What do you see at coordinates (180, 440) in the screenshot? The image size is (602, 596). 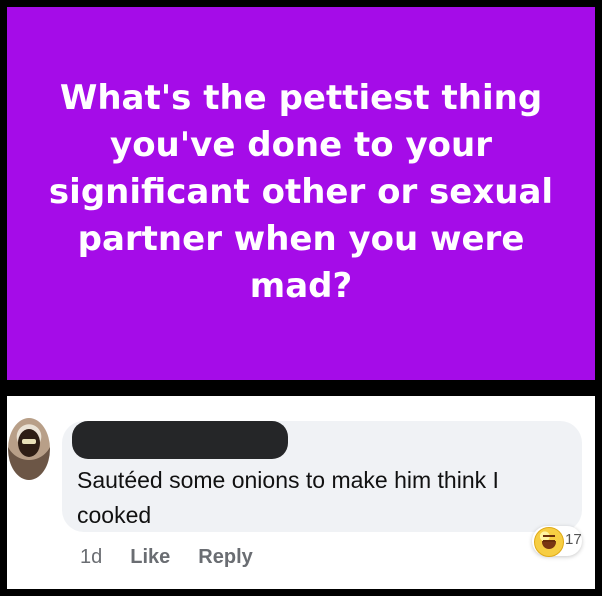 I see `redacted-commenter-name` at bounding box center [180, 440].